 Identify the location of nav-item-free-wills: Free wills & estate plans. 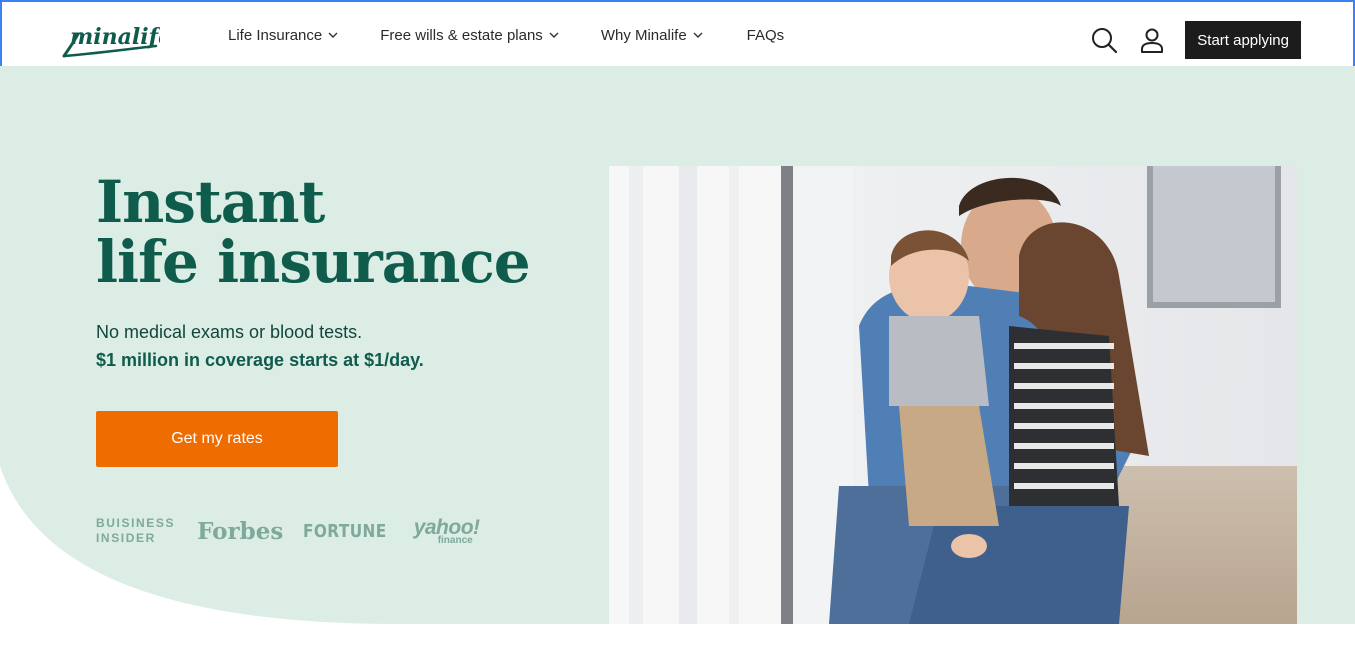
(469, 35).